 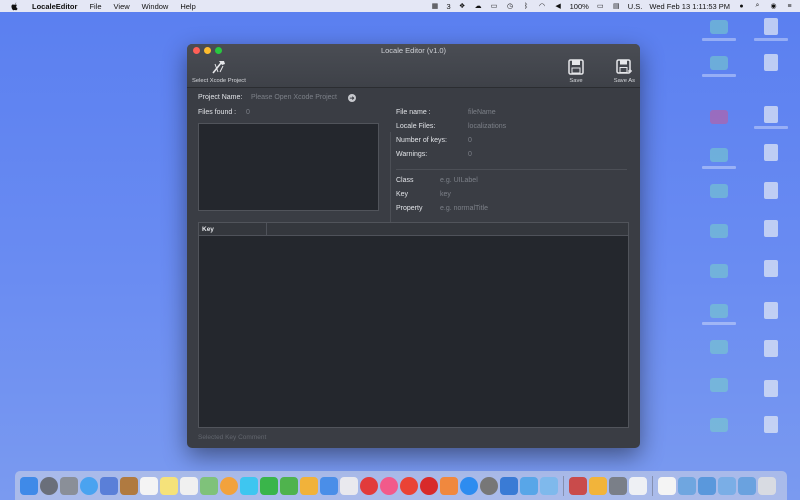 I want to click on launchpad-icon, so click(x=69, y=485).